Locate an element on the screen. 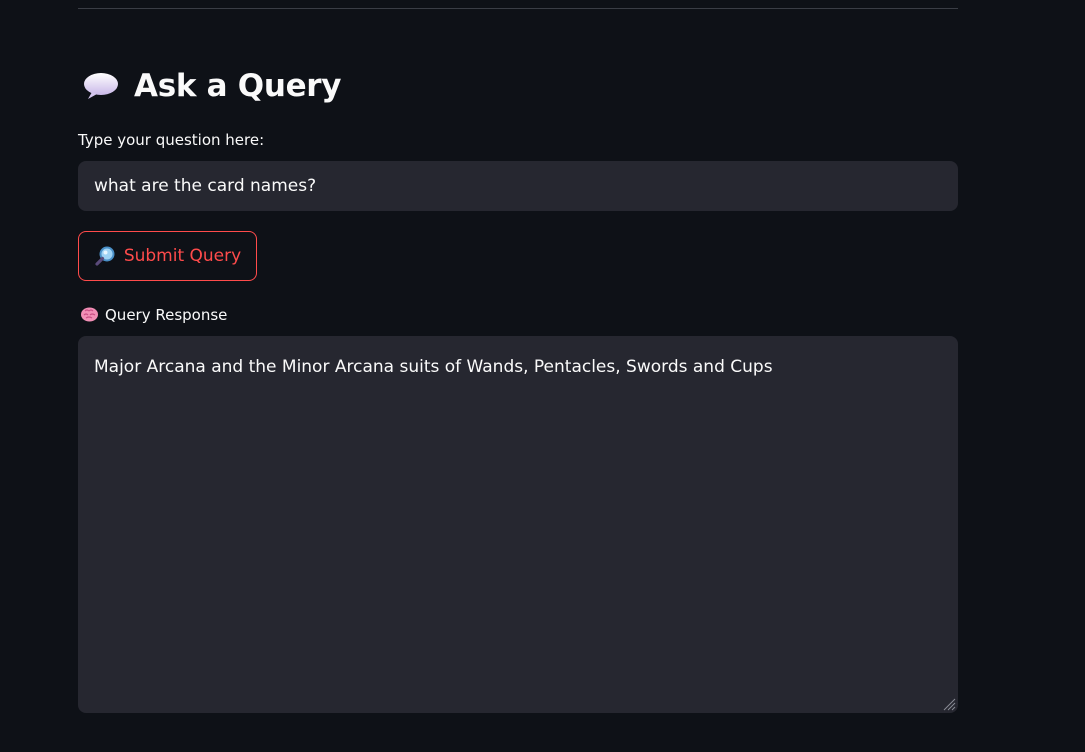 The height and width of the screenshot is (752, 1085). response-label-text: Query Response is located at coordinates (166, 314).